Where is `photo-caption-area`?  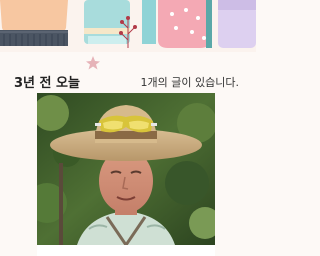
photo-caption-area is located at coordinates (126, 250).